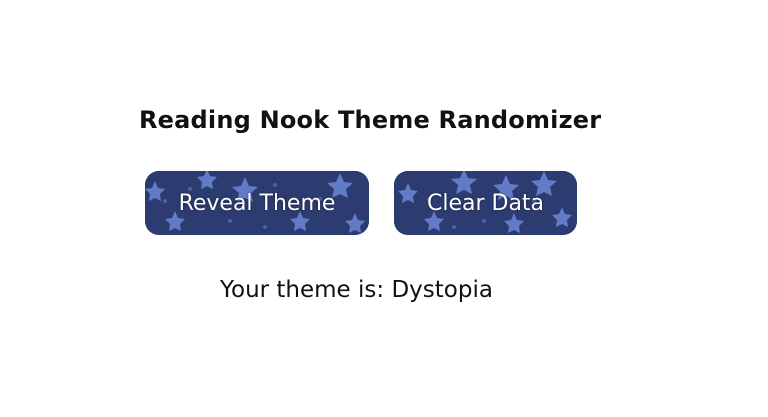  I want to click on page-title: Reading Nook Theme Randomizer, so click(370, 120).